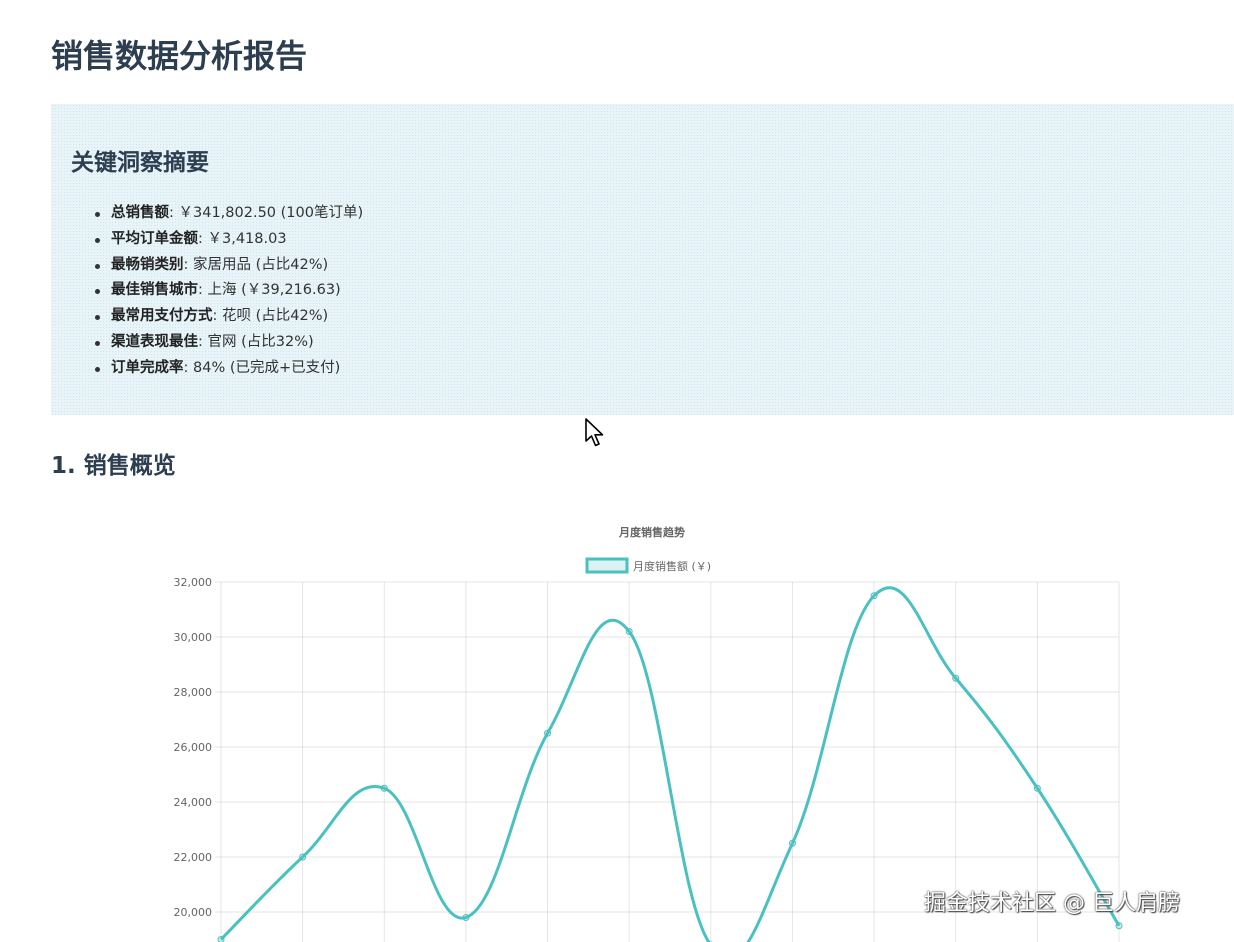 Image resolution: width=1234 pixels, height=942 pixels. I want to click on y-tick-label: 28,000, so click(193, 692).